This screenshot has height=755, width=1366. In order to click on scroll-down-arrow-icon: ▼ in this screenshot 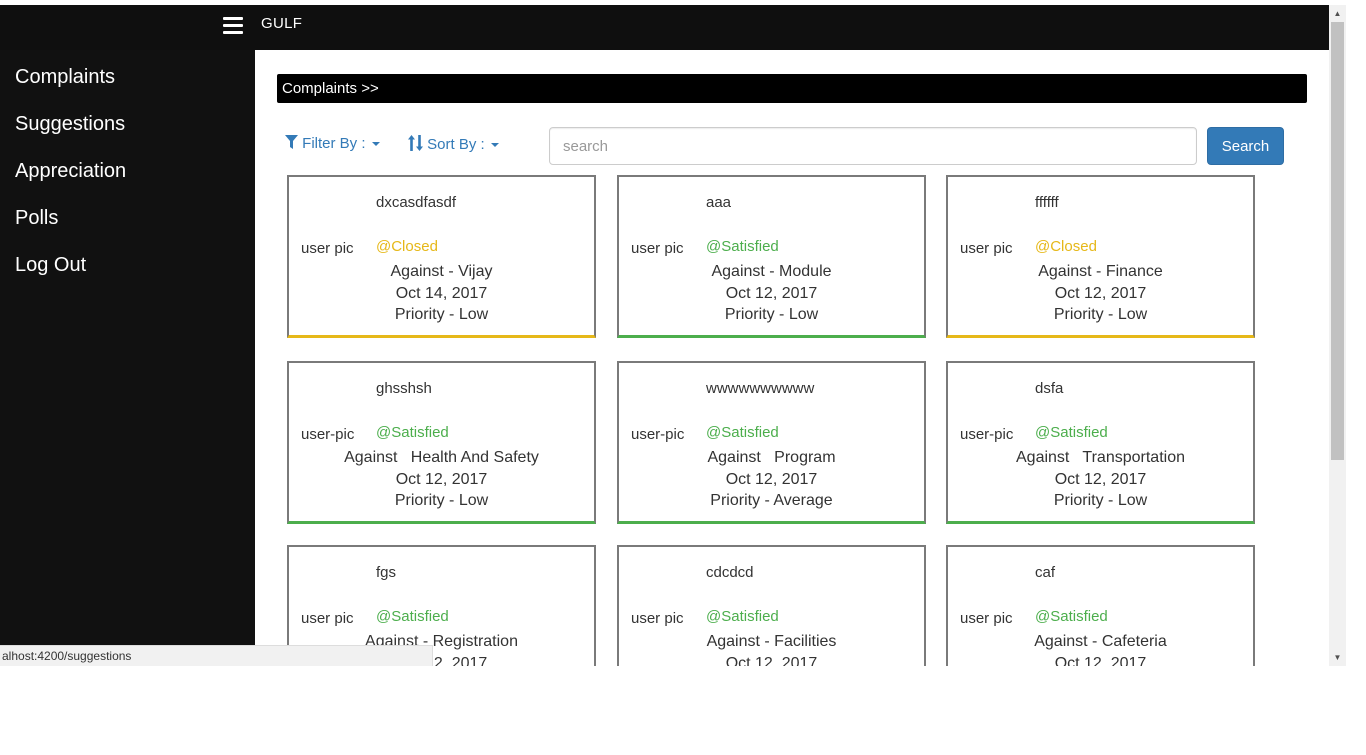, I will do `click(1337, 657)`.